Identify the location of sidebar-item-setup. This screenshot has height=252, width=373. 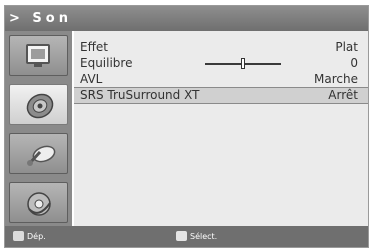
(38, 202).